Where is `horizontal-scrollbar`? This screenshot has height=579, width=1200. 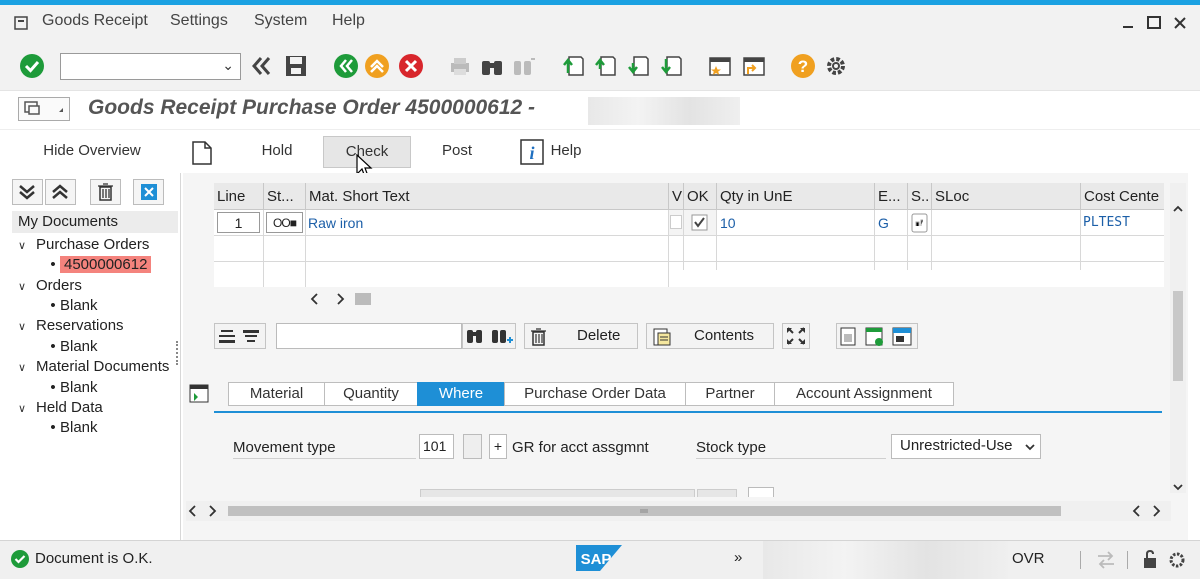
horizontal-scrollbar is located at coordinates (678, 511).